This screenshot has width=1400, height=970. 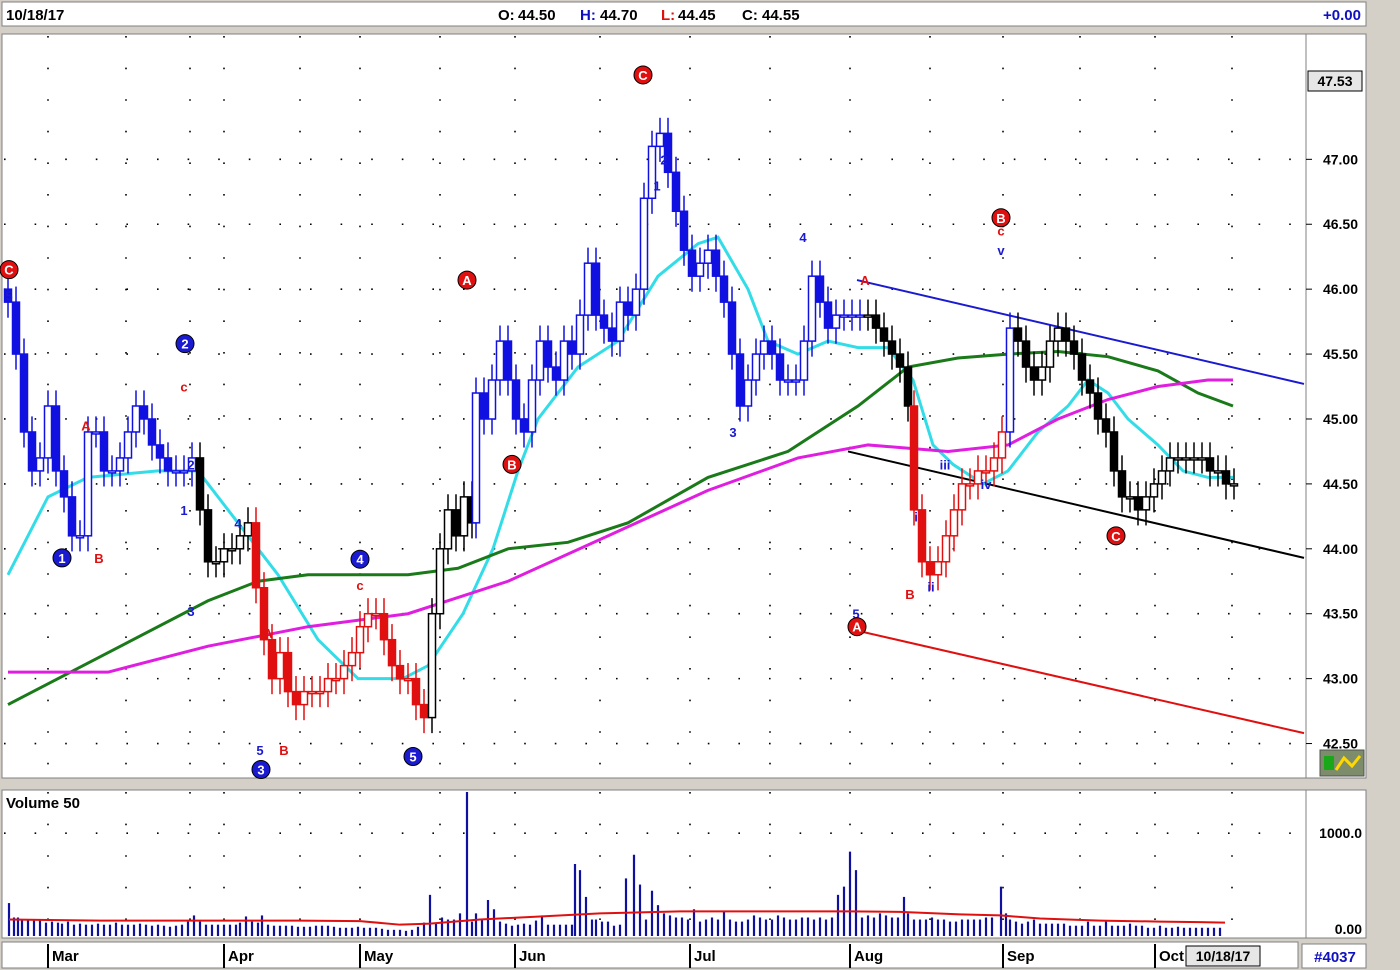 What do you see at coordinates (930, 586) in the screenshot?
I see `wave-label: ii` at bounding box center [930, 586].